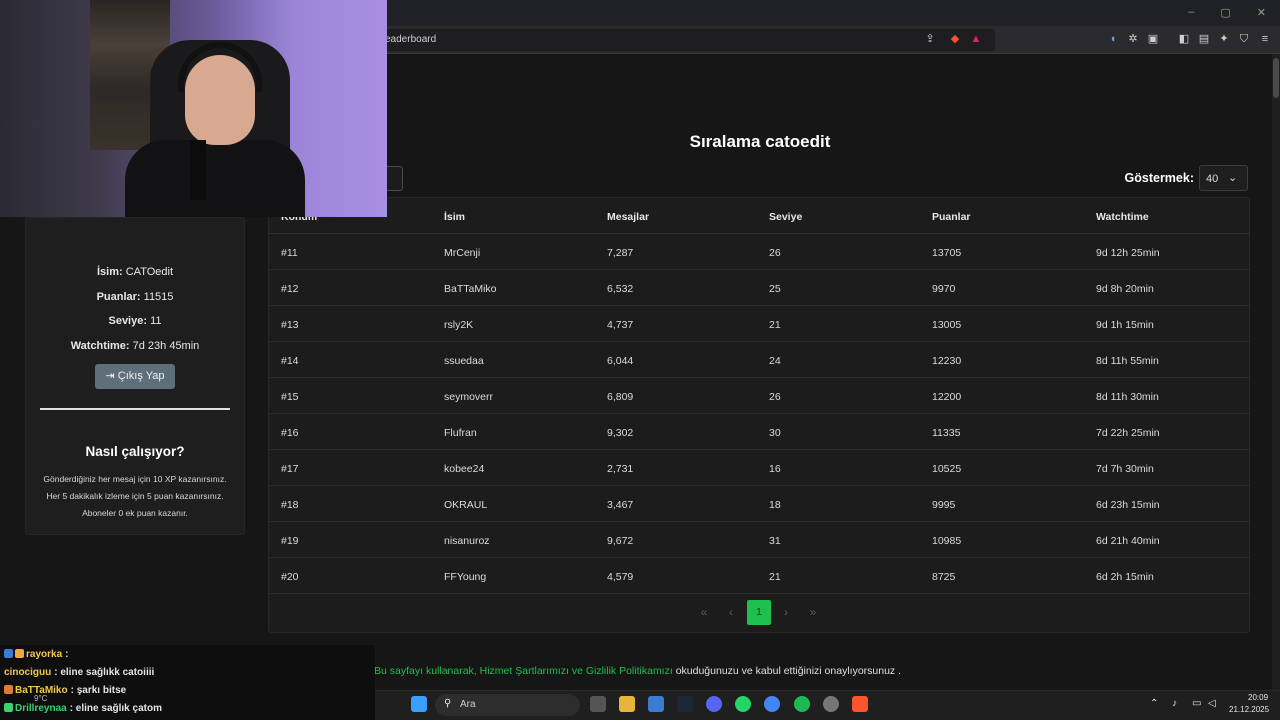 The width and height of the screenshot is (1280, 720). What do you see at coordinates (620, 433) in the screenshot?
I see `cell-messages: 9,302` at bounding box center [620, 433].